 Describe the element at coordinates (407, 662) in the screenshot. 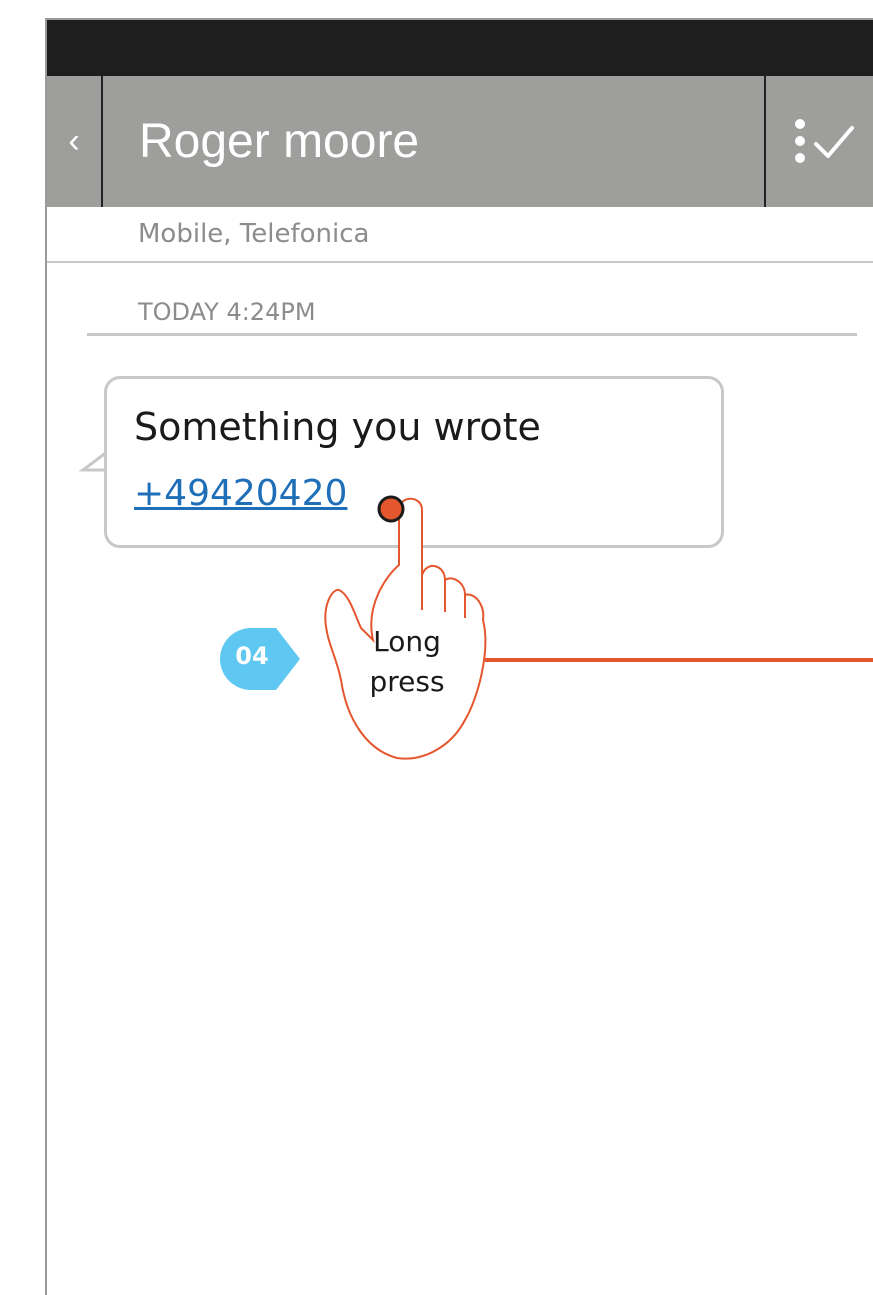

I see `gesture-label: Long press` at that location.